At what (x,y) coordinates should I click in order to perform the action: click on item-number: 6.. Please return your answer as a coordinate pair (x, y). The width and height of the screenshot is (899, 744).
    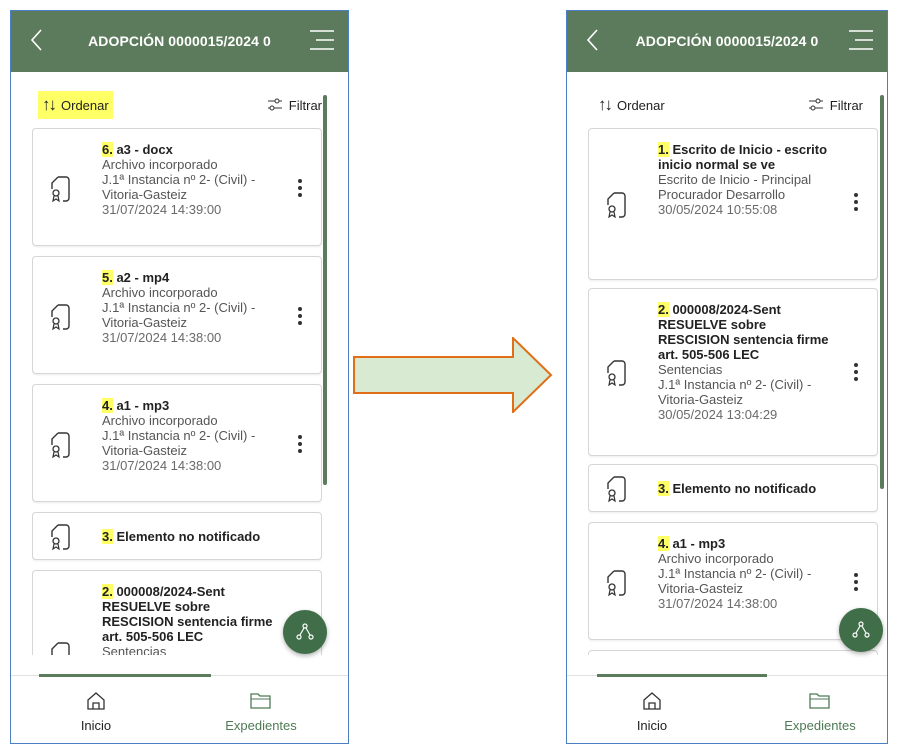
    Looking at the image, I should click on (107, 149).